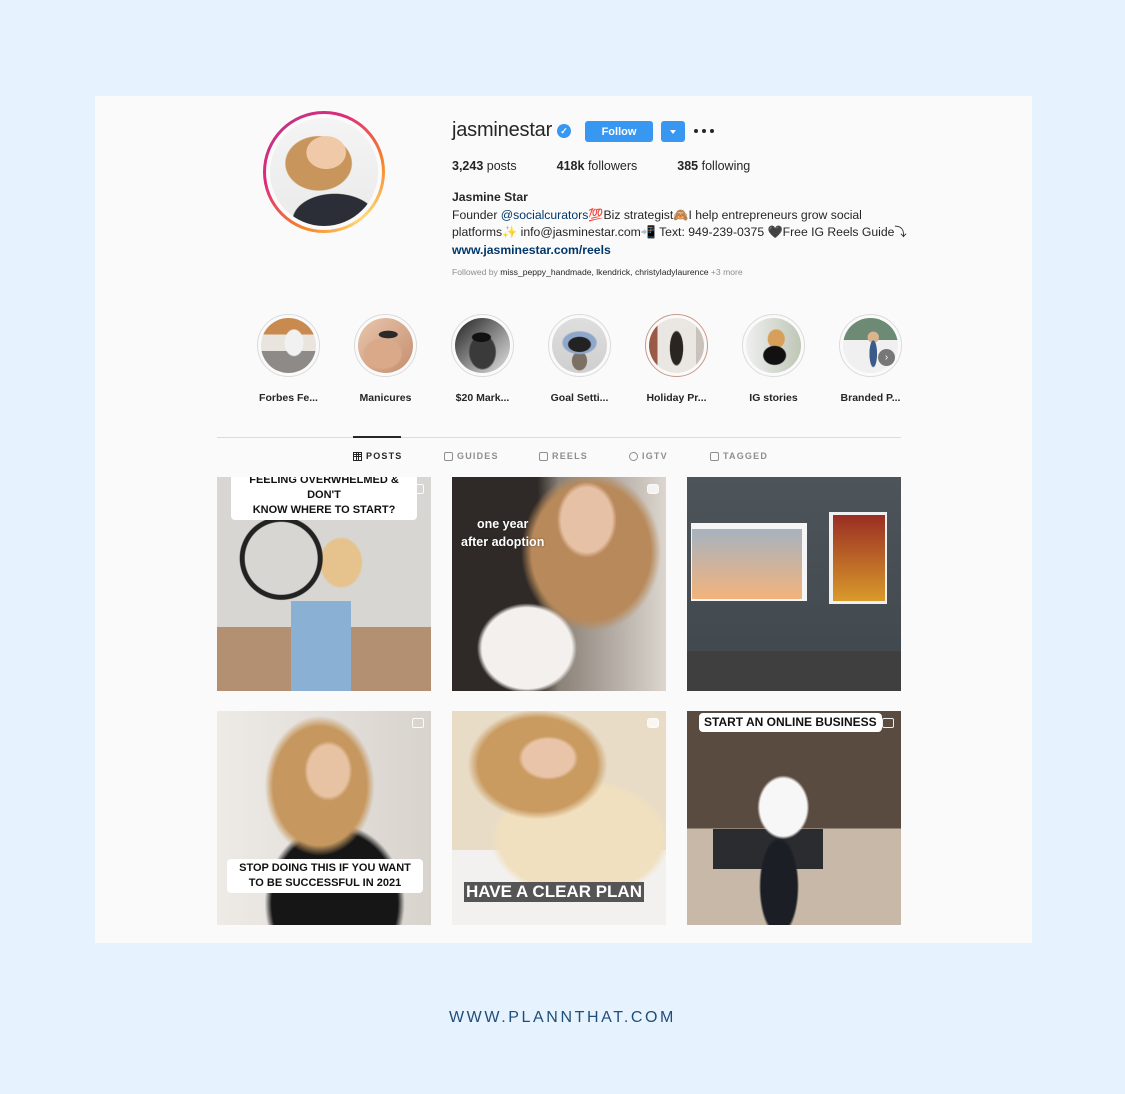 The width and height of the screenshot is (1125, 1094). I want to click on highlight-item: IG stories, so click(773, 359).